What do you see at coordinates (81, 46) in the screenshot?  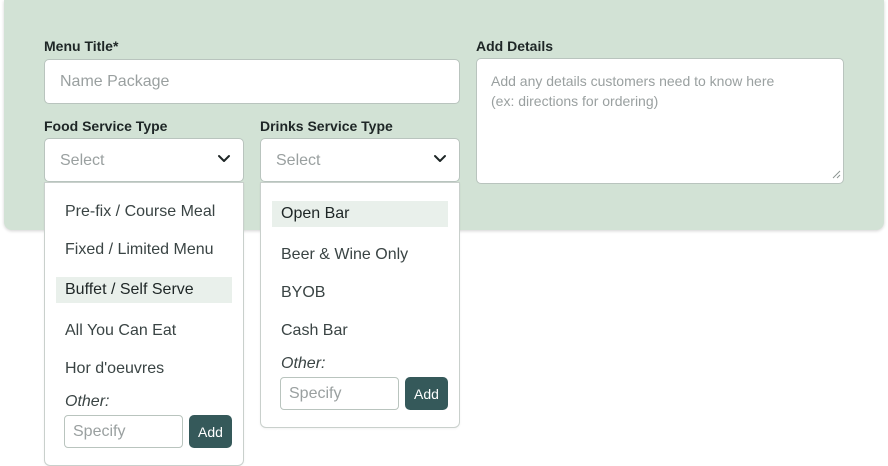 I see `menu-title-label: Menu Title*` at bounding box center [81, 46].